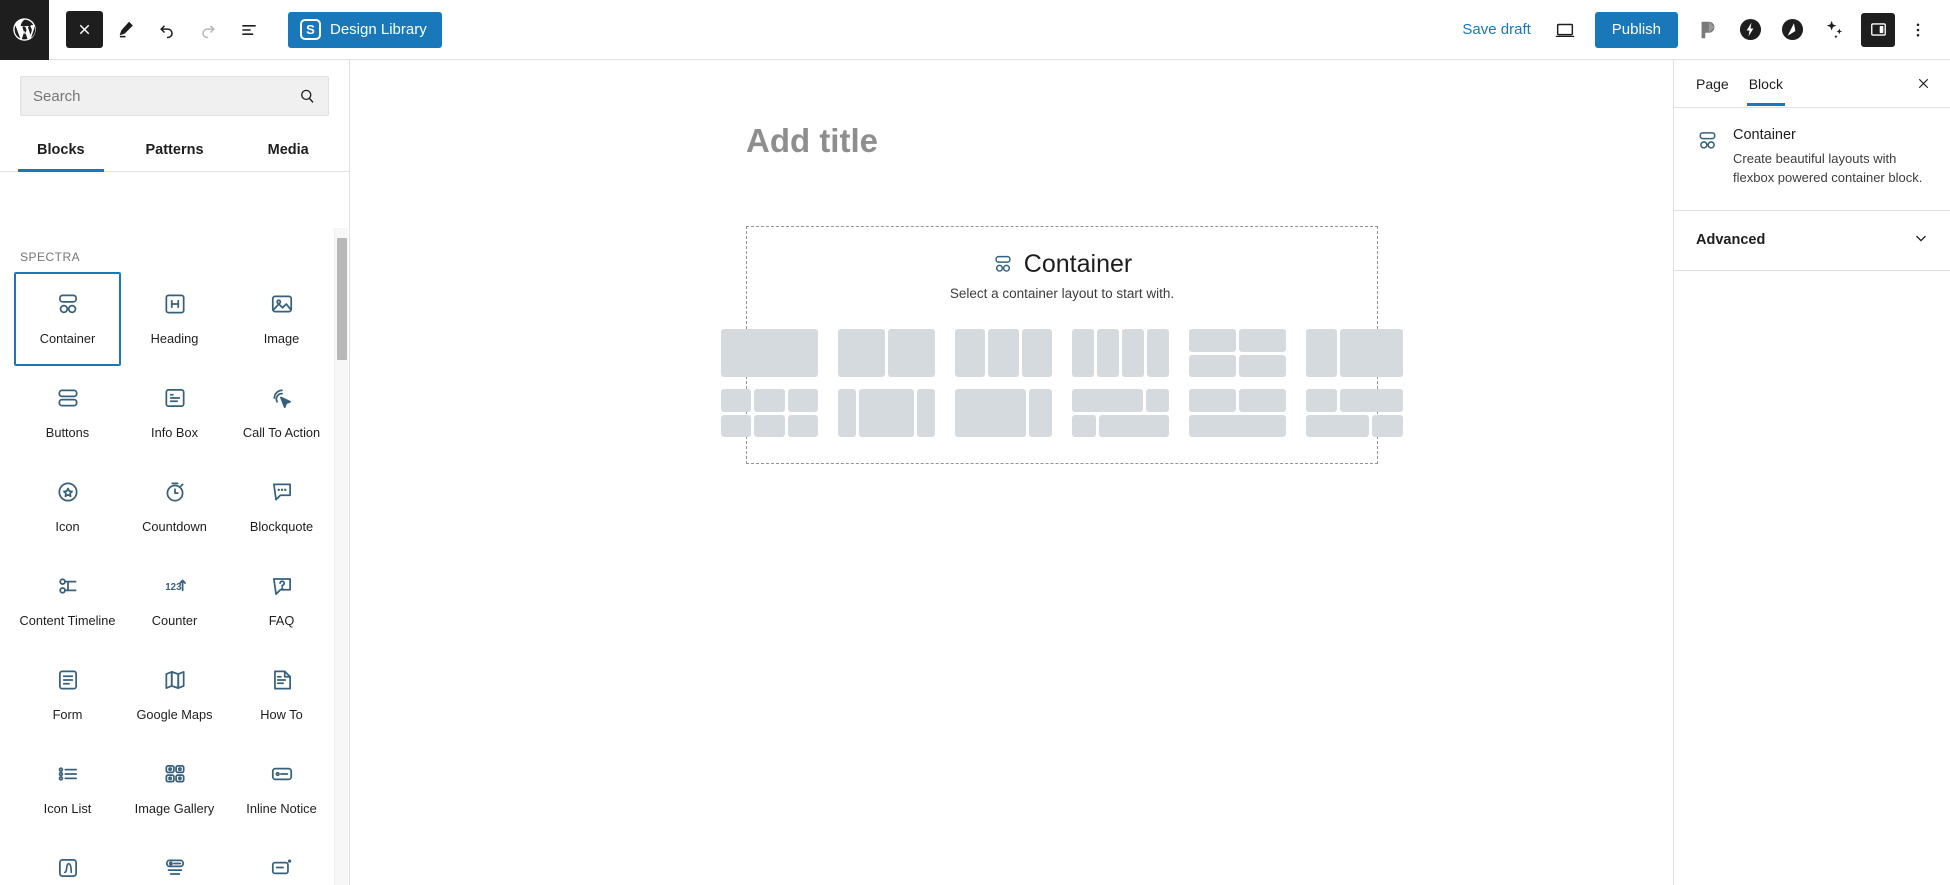 The height and width of the screenshot is (885, 1950). What do you see at coordinates (174, 319) in the screenshot?
I see `block-item-heading: Heading` at bounding box center [174, 319].